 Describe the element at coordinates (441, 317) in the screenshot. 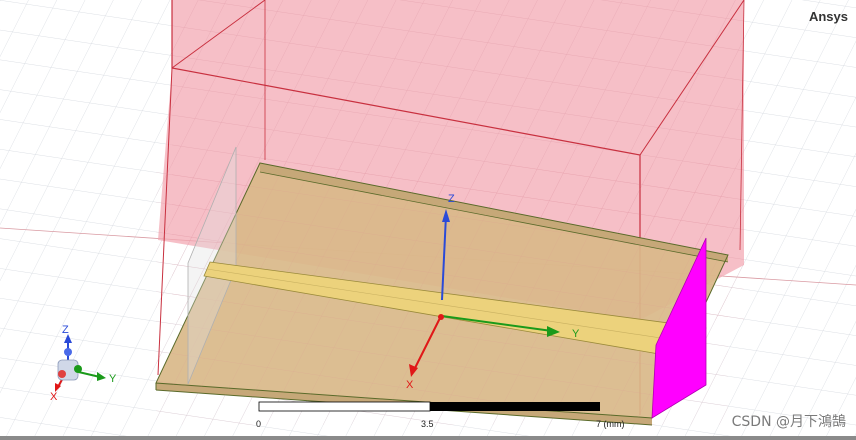

I see `origin-point` at that location.